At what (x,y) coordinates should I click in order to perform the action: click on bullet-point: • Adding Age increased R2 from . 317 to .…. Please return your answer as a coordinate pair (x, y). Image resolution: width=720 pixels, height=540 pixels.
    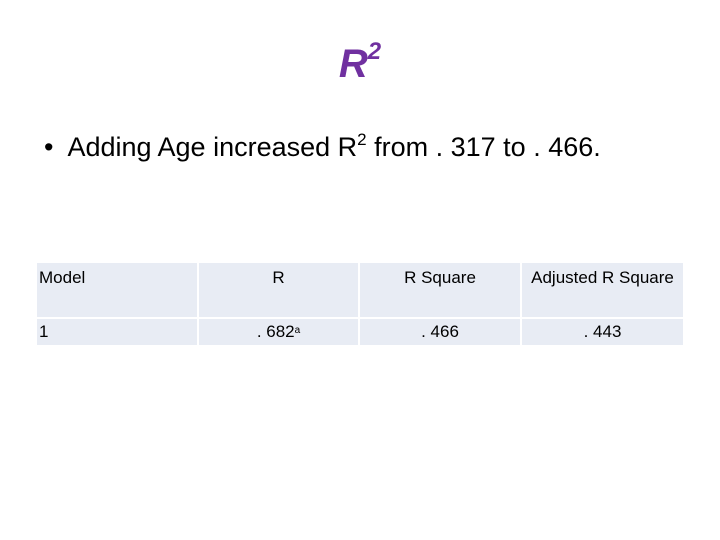
    Looking at the image, I should click on (322, 146).